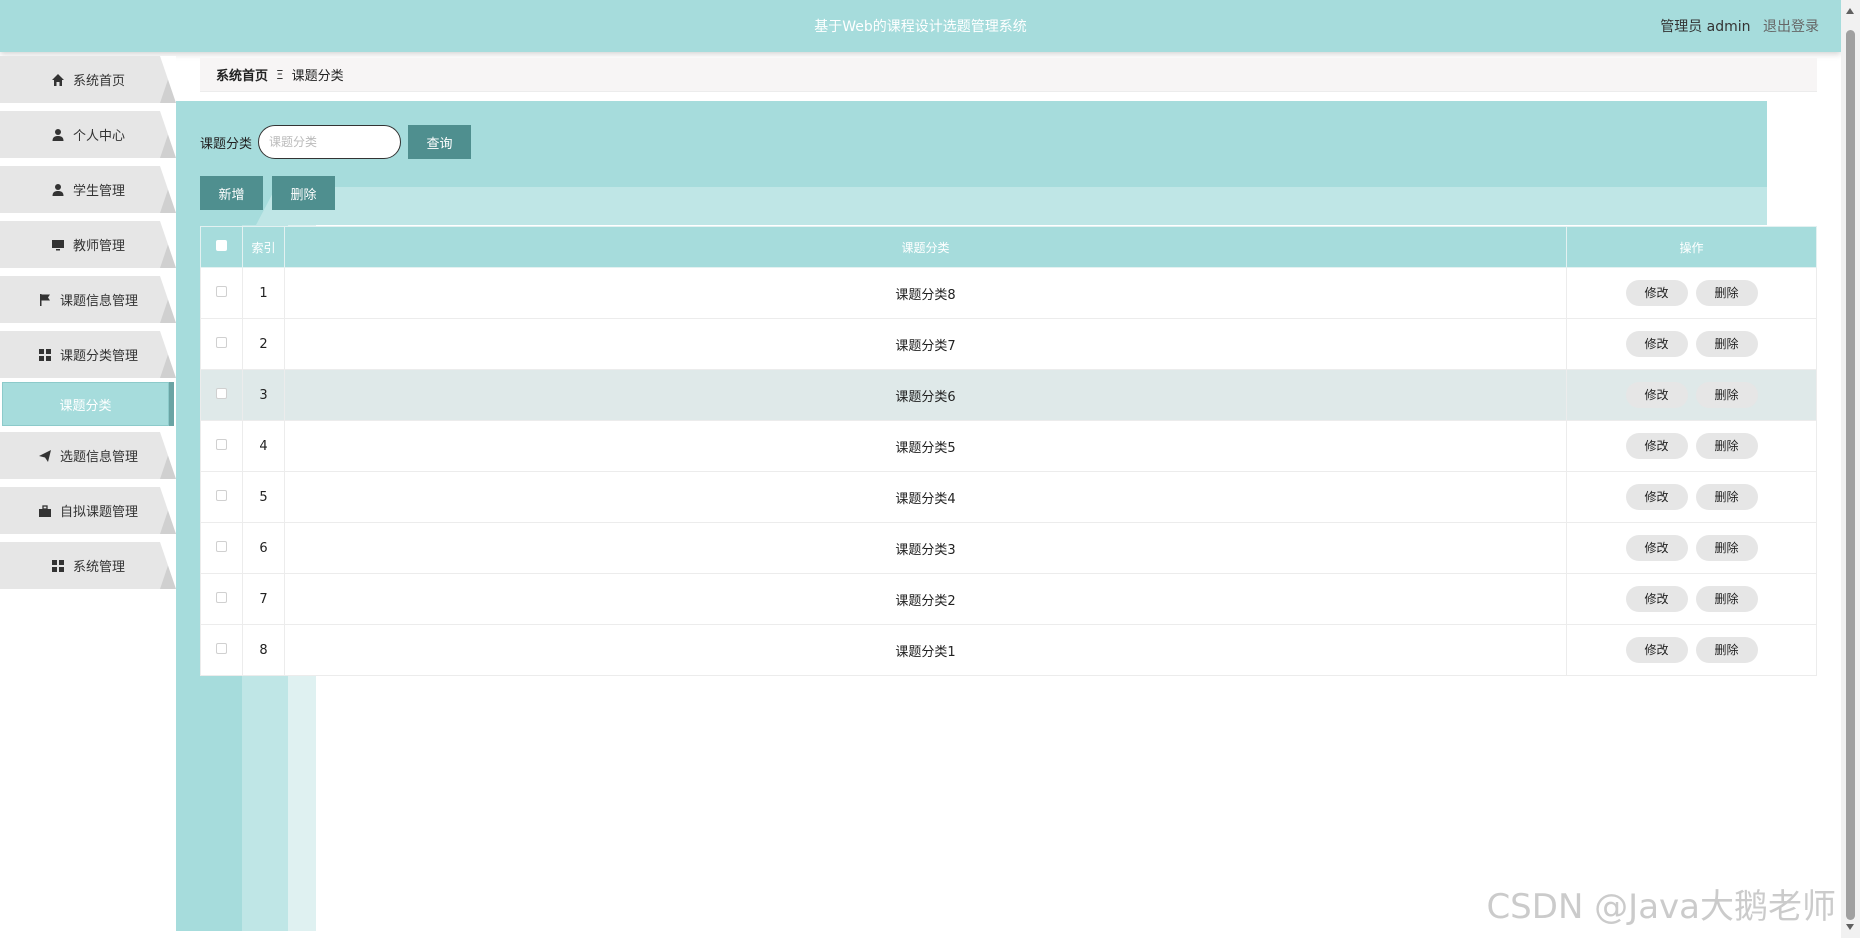 The height and width of the screenshot is (938, 1860). I want to click on batch-delete-button: 删除, so click(303, 193).